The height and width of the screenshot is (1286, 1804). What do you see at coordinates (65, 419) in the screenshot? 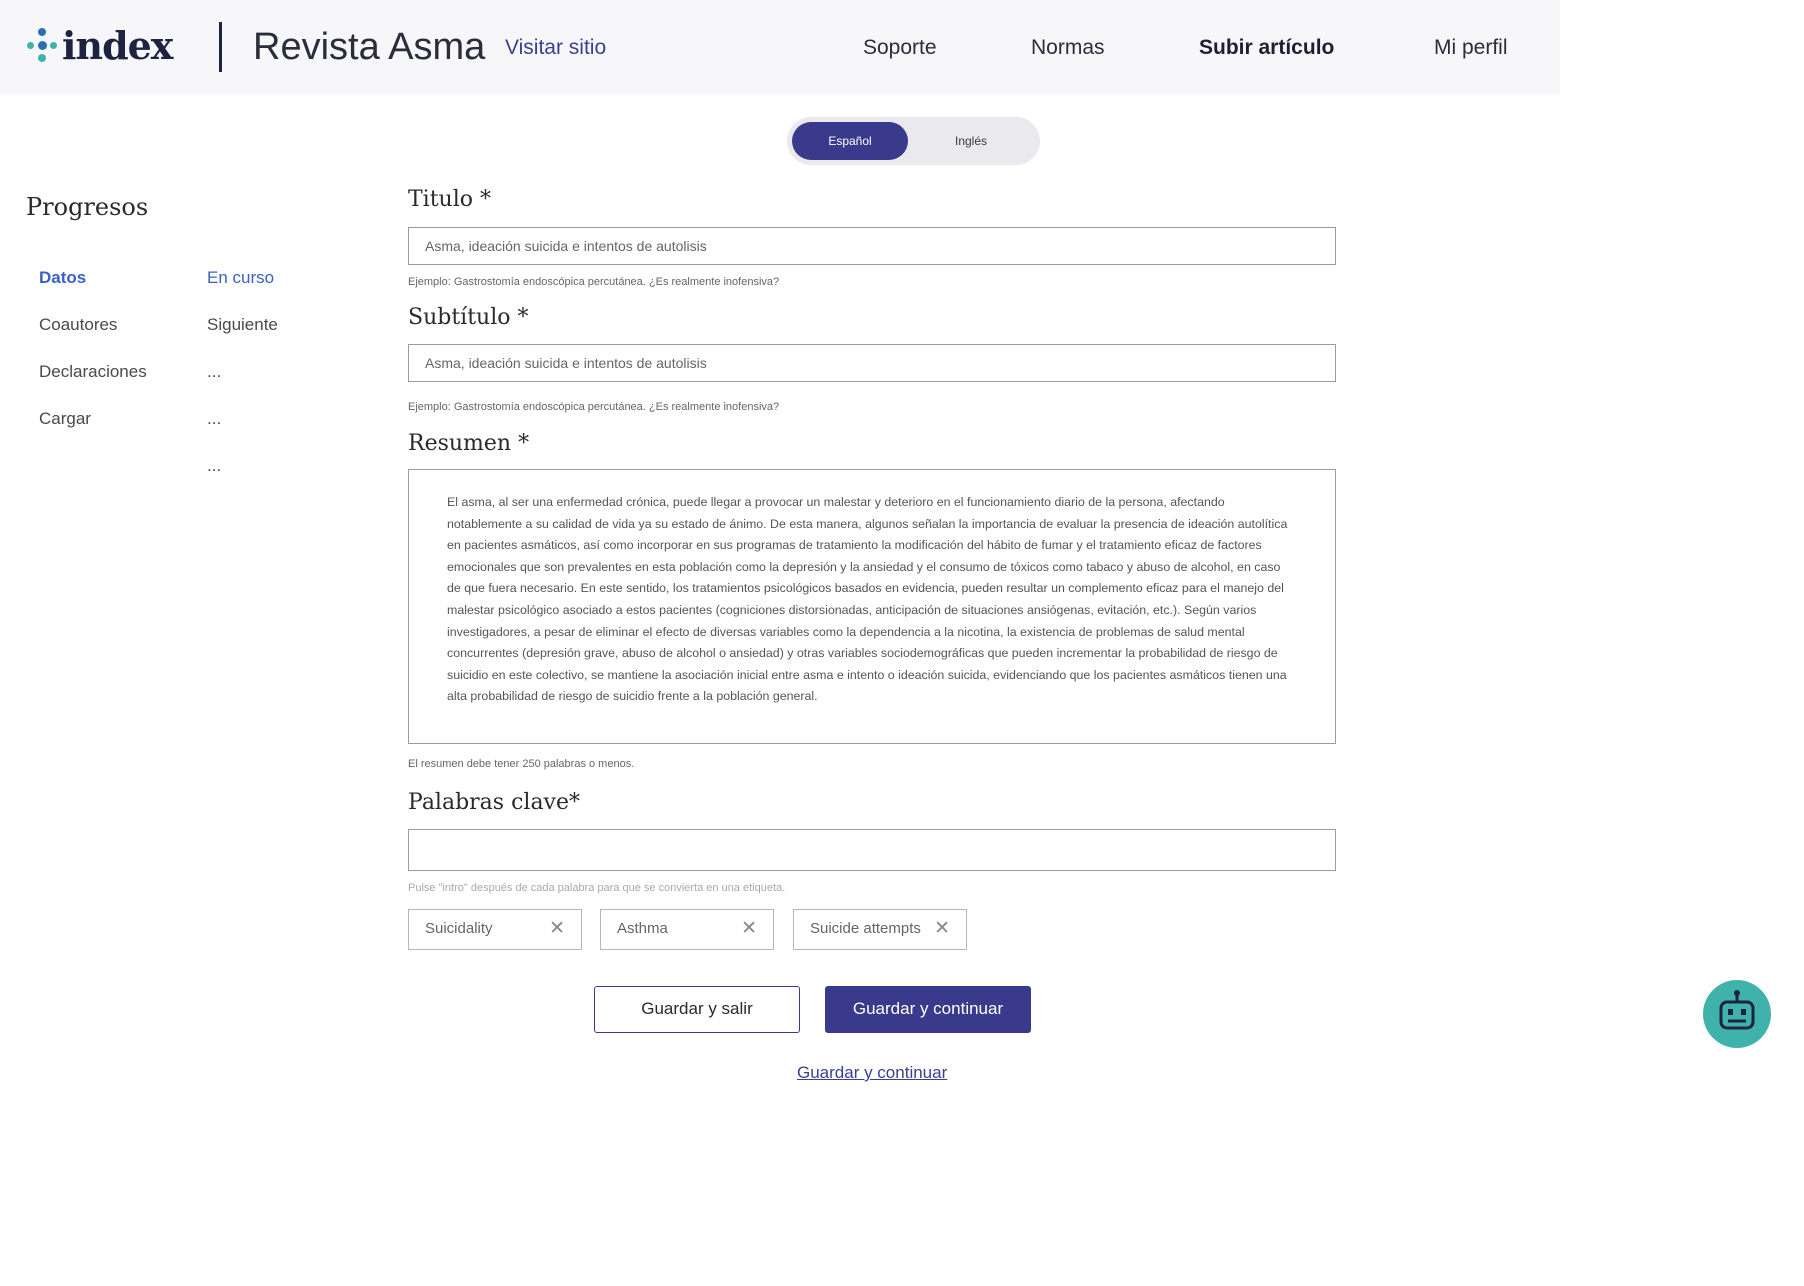
I see `step-cargar: Cargar` at bounding box center [65, 419].